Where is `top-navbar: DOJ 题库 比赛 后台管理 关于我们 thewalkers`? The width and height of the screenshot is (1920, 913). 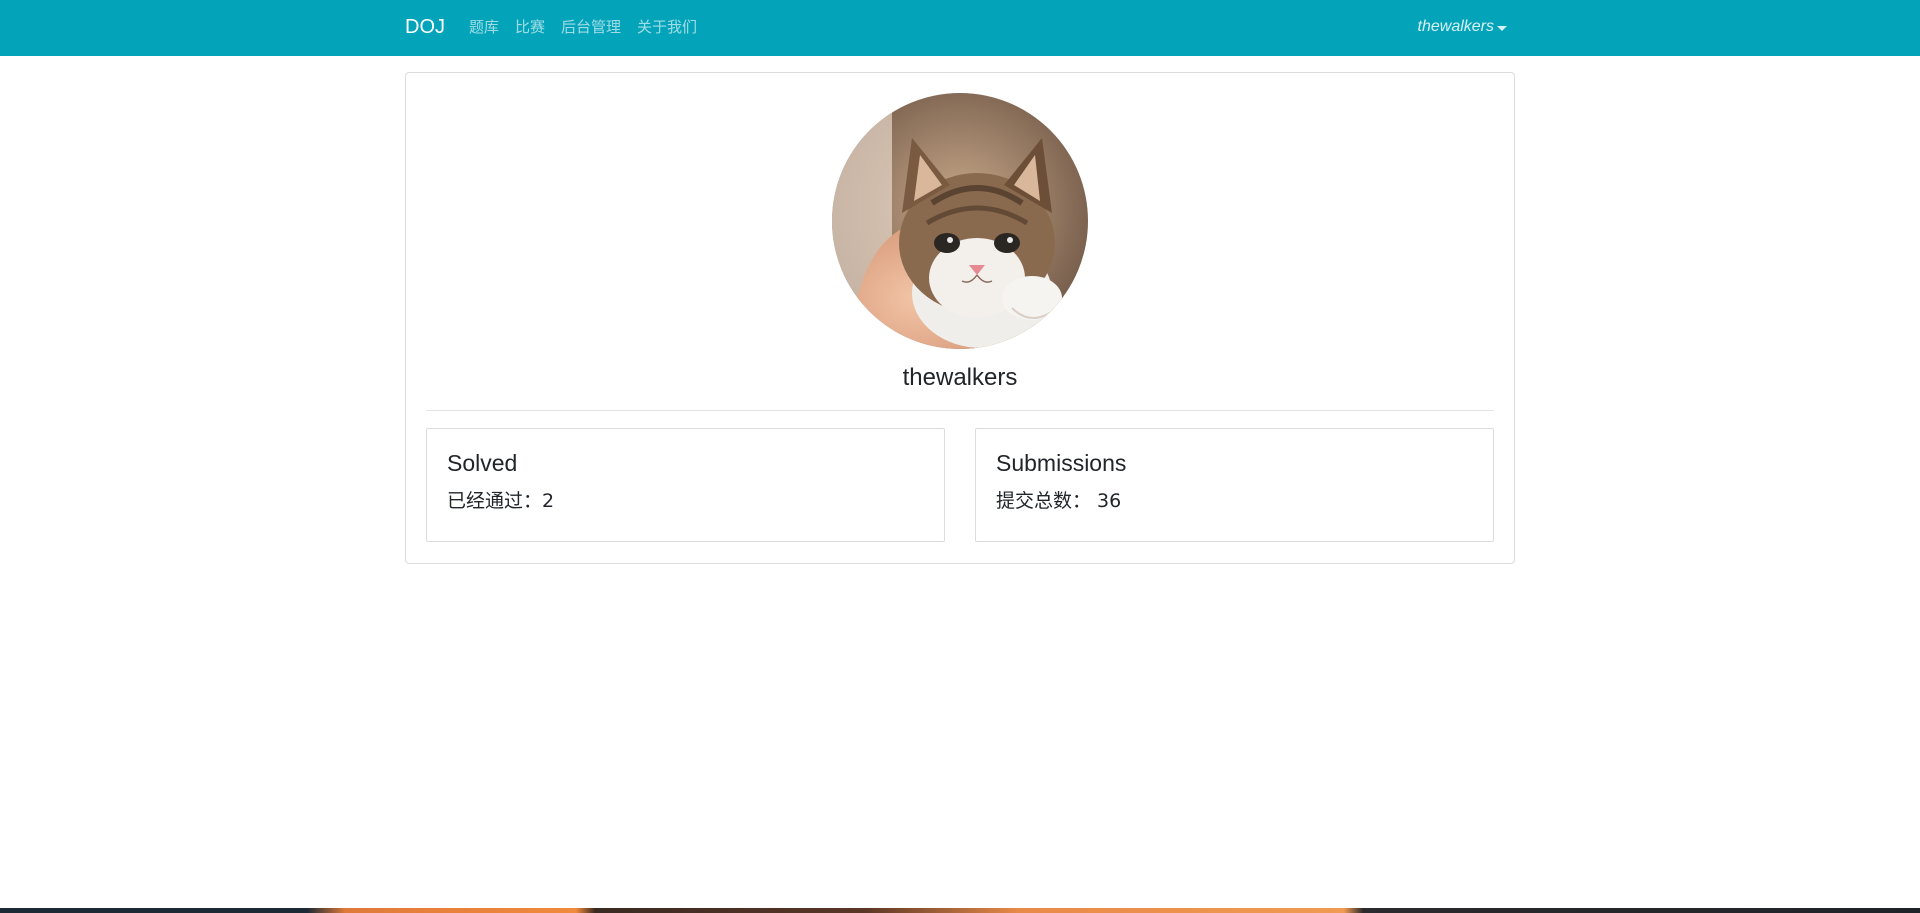 top-navbar: DOJ 题库 比赛 后台管理 关于我们 thewalkers is located at coordinates (960, 28).